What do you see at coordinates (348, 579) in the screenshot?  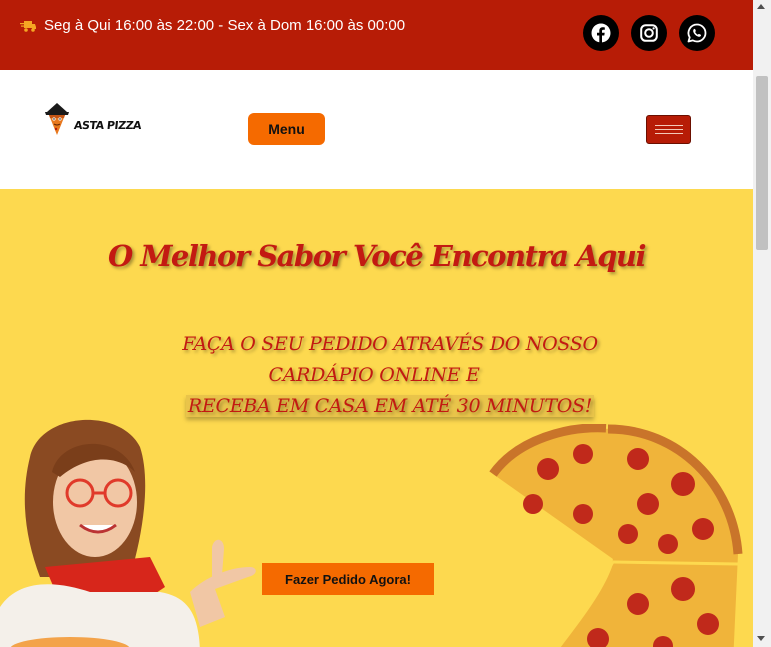 I see `order-now-button: Fazer Pedido Agora!` at bounding box center [348, 579].